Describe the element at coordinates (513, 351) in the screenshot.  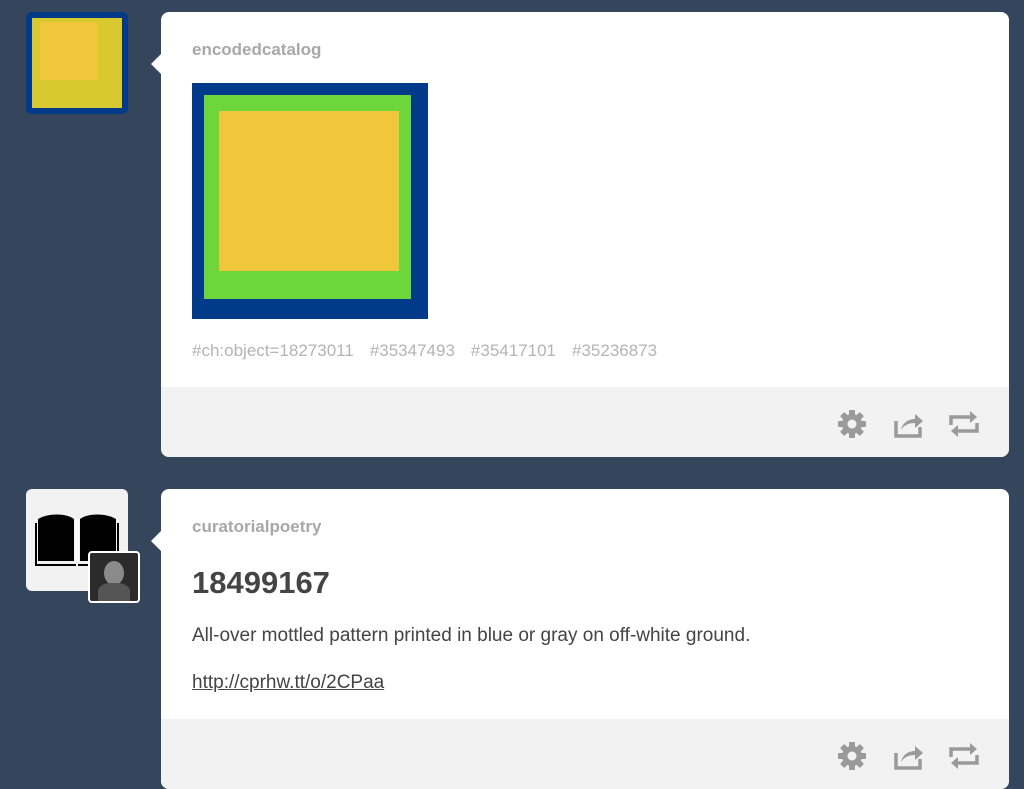
I see `tag: #35417101` at that location.